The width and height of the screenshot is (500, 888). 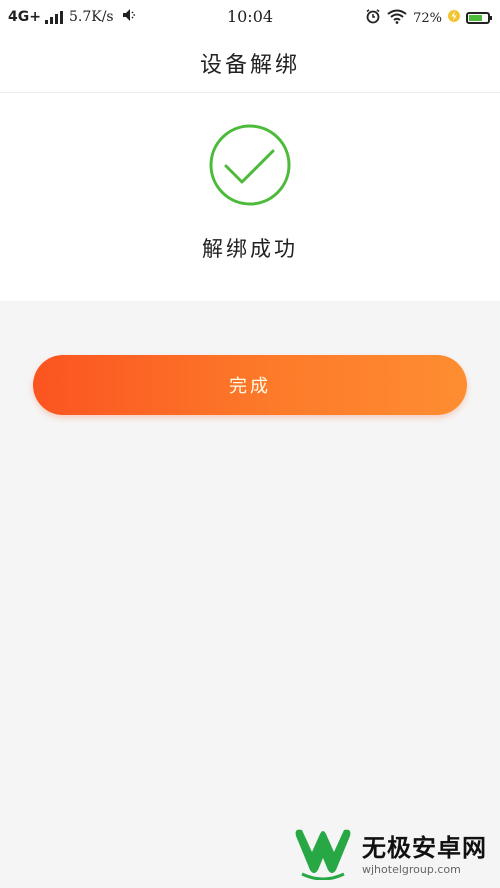 I want to click on battery-fill, so click(x=475, y=18).